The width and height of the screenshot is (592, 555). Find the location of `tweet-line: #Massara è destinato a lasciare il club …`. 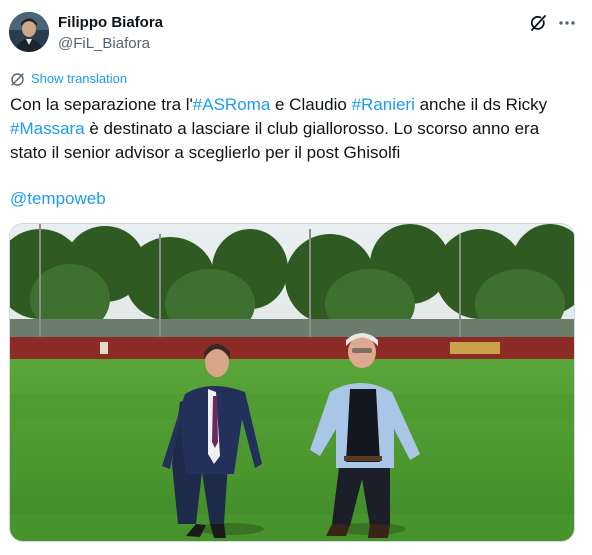

tweet-line: #Massara è destinato a lasciare il club … is located at coordinates (295, 129).